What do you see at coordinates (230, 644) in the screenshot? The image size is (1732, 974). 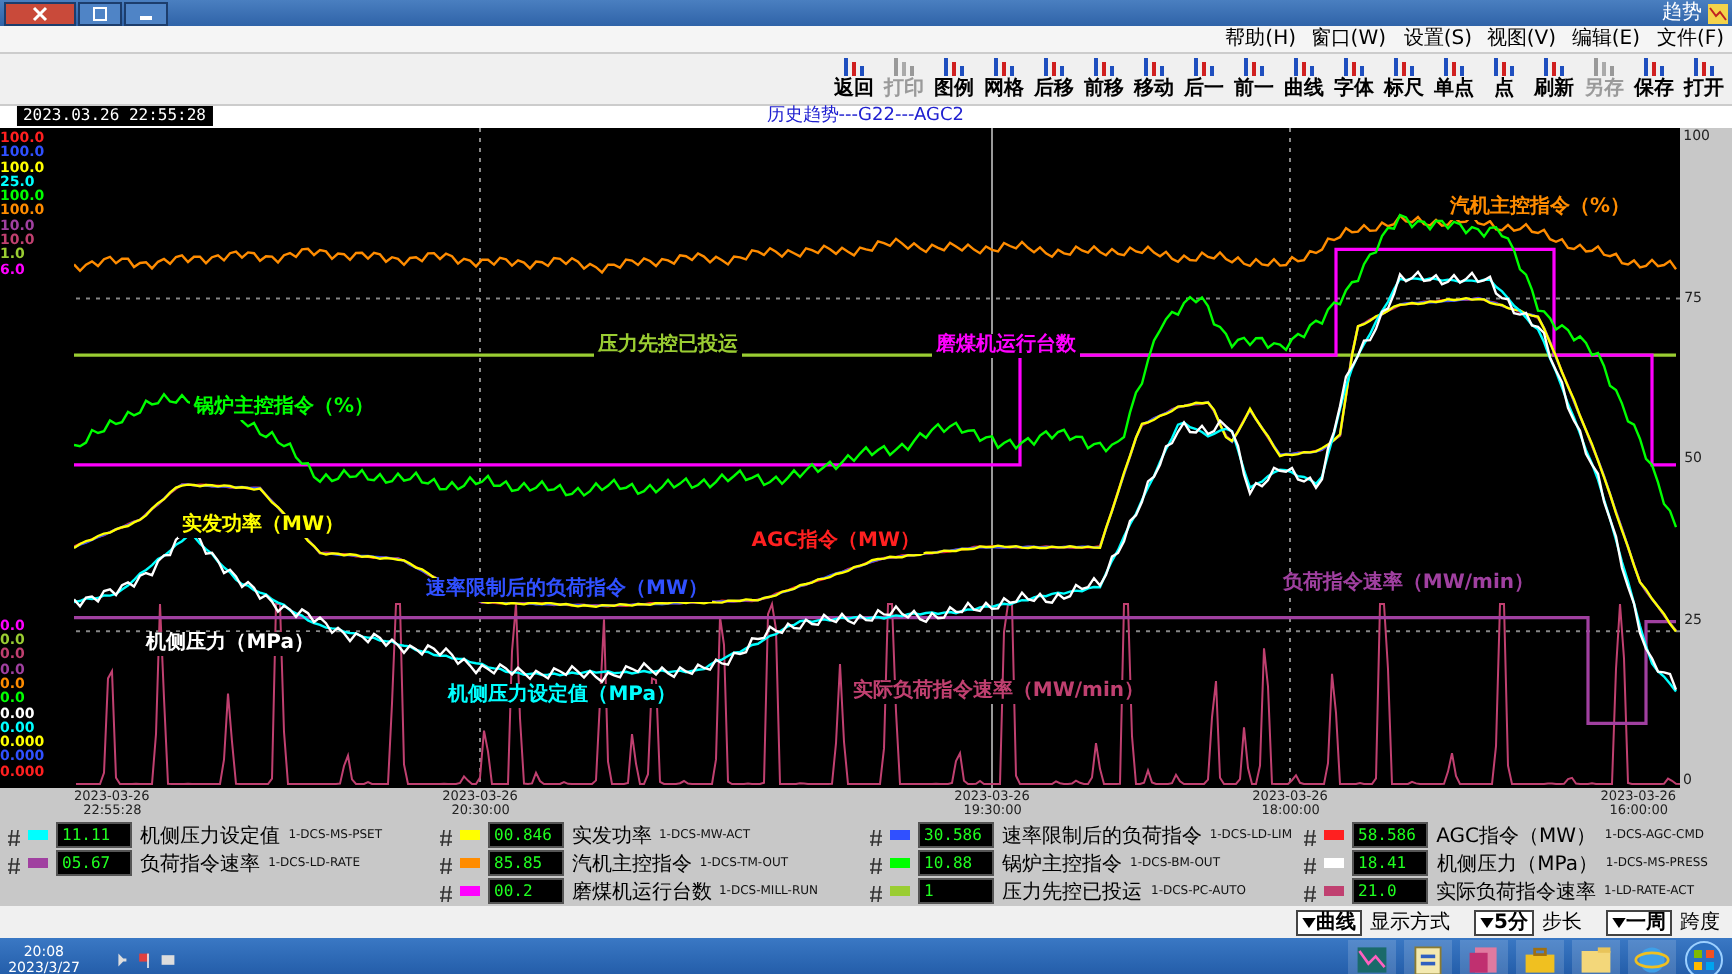 I see `series-label: 机侧压力（MPa）` at bounding box center [230, 644].